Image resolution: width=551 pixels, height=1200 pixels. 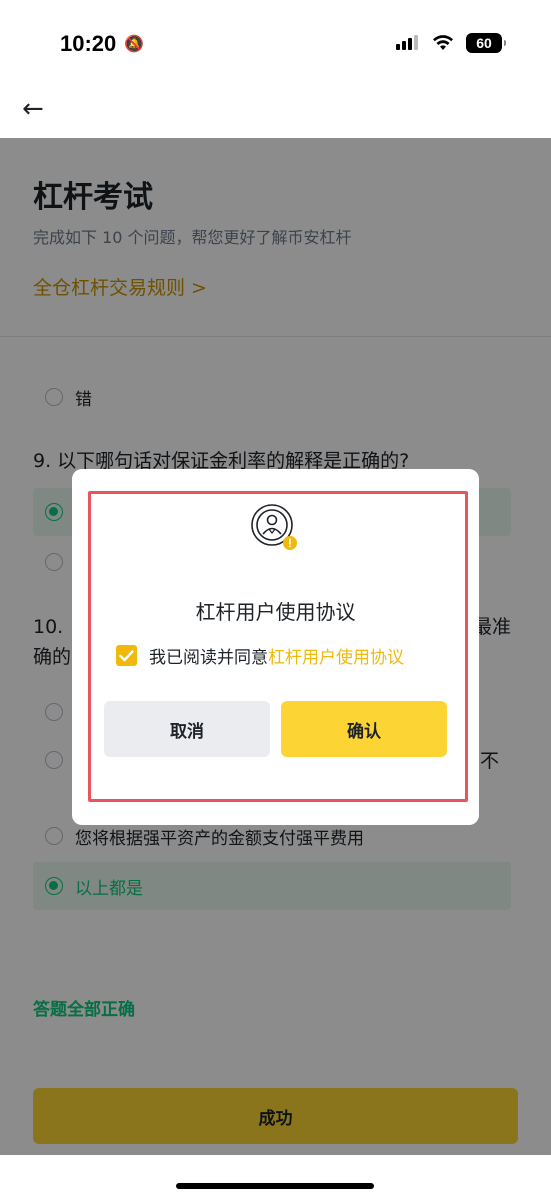 I want to click on home-indicator, so click(x=275, y=1186).